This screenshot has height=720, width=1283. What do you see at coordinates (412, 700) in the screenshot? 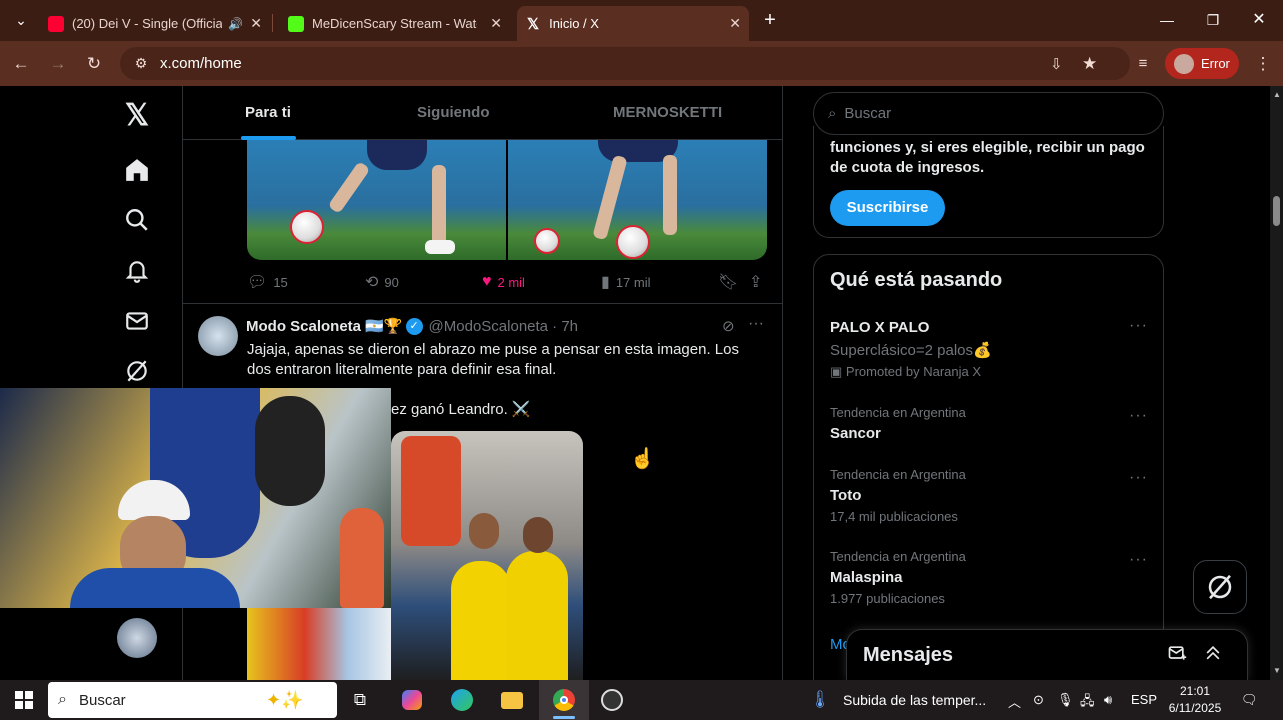
I see `copilot-icon` at bounding box center [412, 700].